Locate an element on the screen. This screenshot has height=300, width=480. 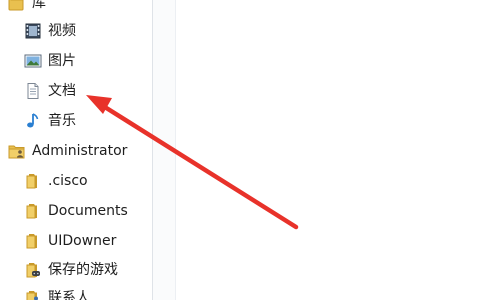
nav-item-documents: 文档 is located at coordinates (50, 91).